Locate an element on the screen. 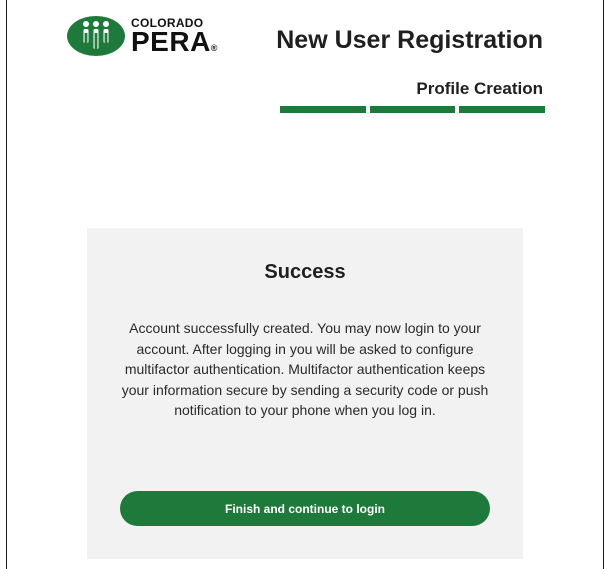  trademark-symbol: ® is located at coordinates (214, 47).